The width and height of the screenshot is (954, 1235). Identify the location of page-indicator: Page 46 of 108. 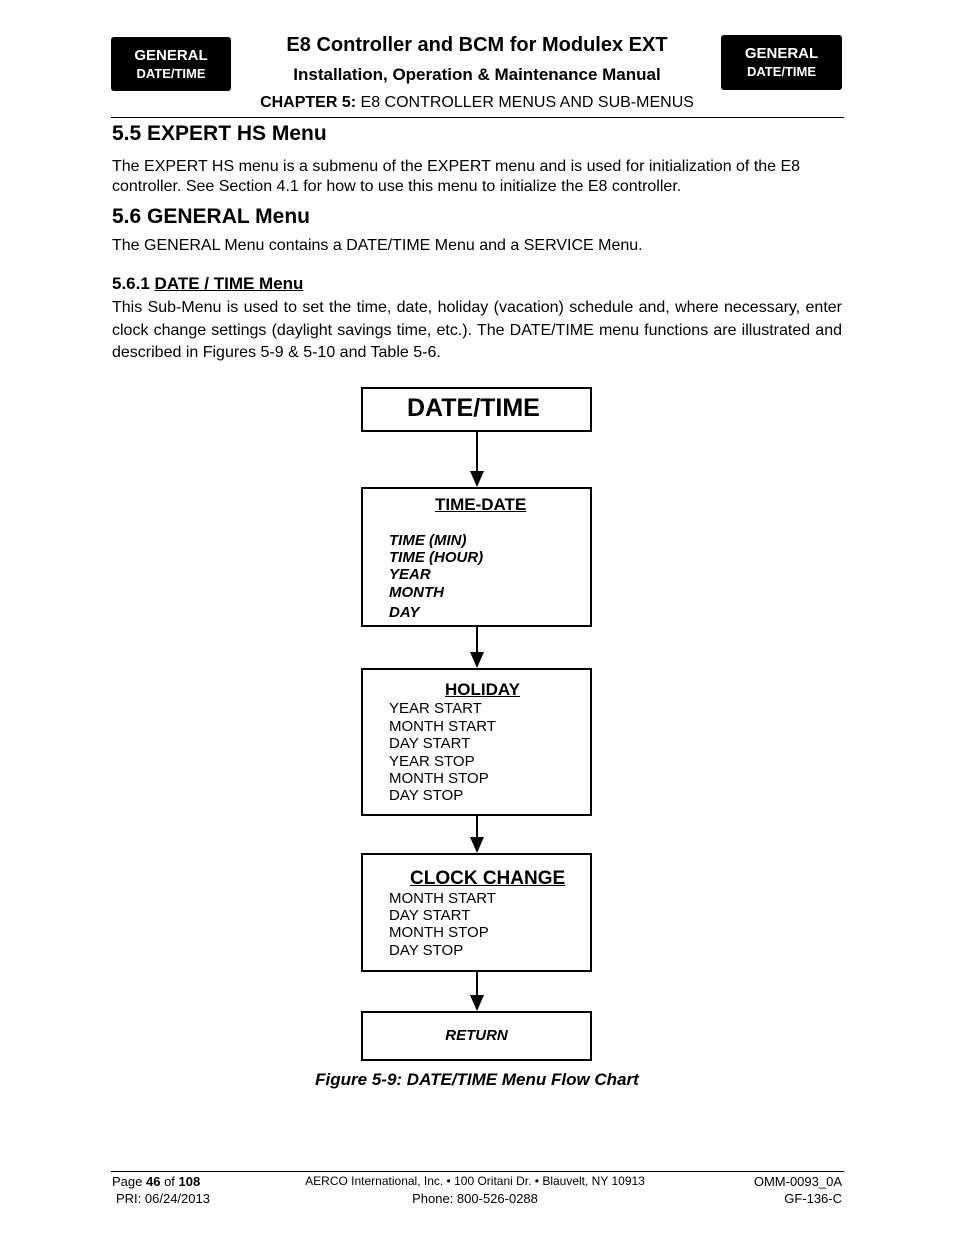
(156, 1181).